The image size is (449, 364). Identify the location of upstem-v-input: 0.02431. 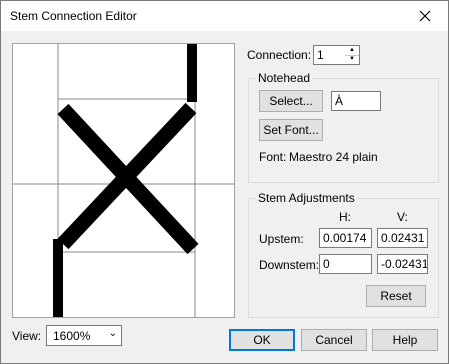
(402, 238).